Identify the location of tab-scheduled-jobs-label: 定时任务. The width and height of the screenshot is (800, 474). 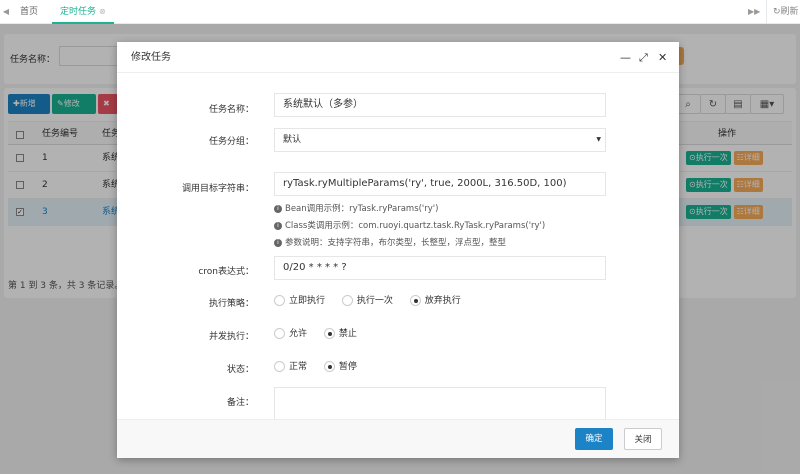
(78, 12).